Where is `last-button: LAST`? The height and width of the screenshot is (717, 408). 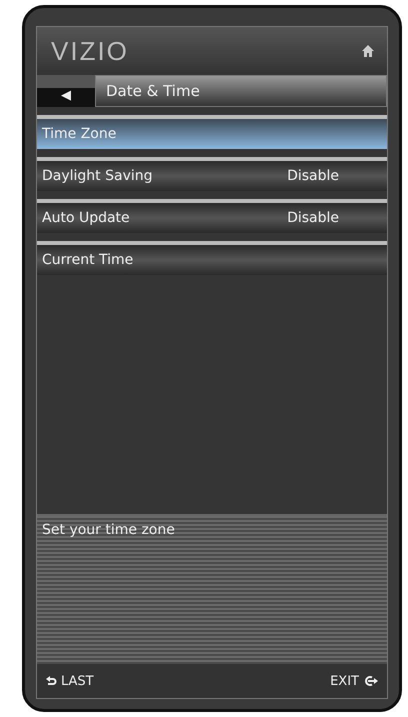 last-button: LAST is located at coordinates (69, 681).